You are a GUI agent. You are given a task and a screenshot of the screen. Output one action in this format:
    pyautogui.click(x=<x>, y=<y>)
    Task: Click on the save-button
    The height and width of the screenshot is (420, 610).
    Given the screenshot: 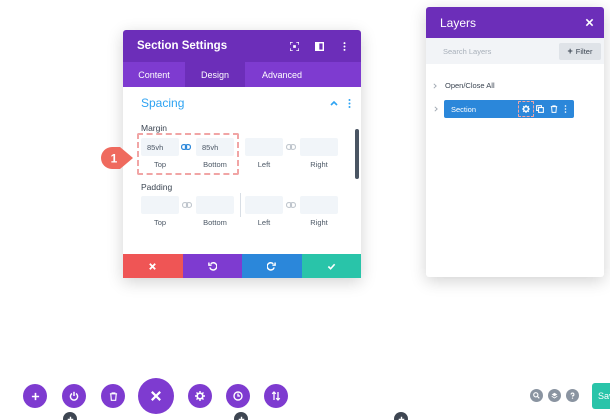 What is the action you would take?
    pyautogui.click(x=331, y=266)
    